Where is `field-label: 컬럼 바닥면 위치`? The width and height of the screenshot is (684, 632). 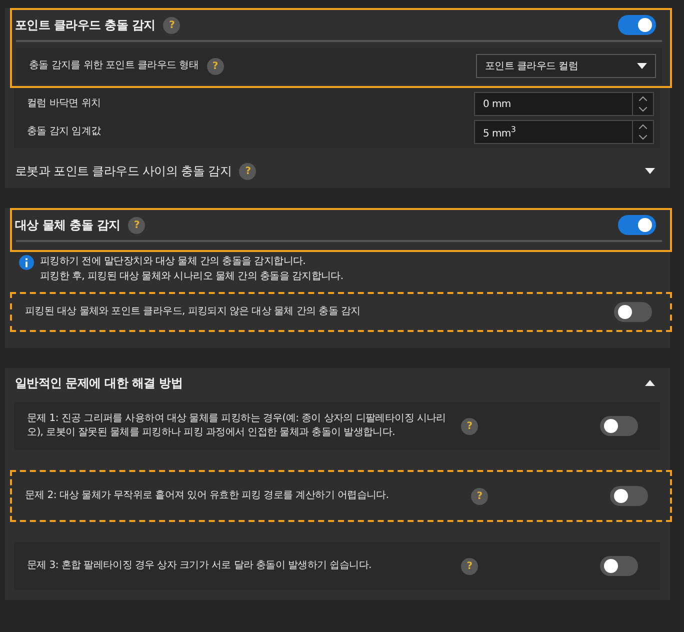 field-label: 컬럼 바닥면 위치 is located at coordinates (64, 104).